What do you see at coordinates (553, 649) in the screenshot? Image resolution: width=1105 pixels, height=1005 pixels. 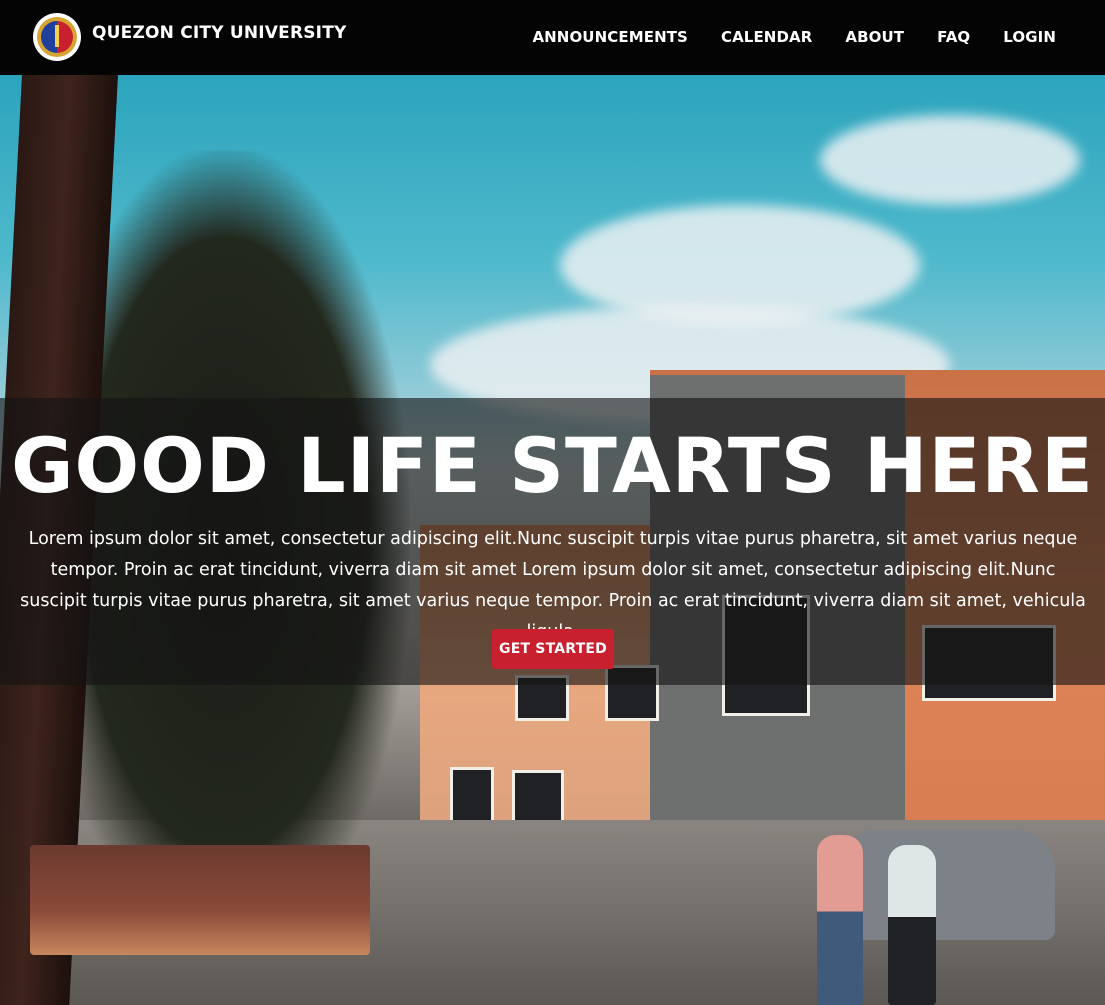 I see `get-started-button: GET STARTED` at bounding box center [553, 649].